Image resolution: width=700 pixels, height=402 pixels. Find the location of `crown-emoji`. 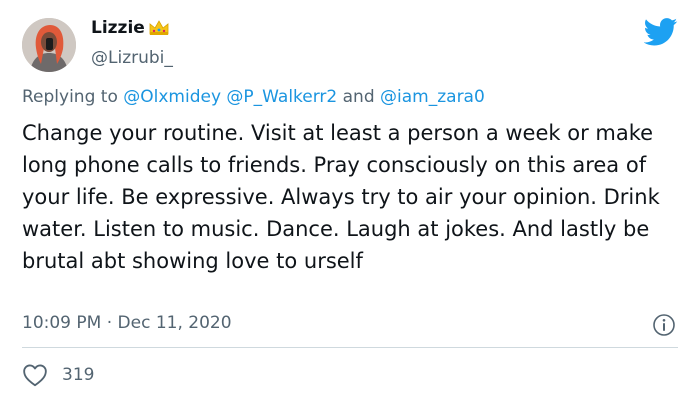

crown-emoji is located at coordinates (159, 28).